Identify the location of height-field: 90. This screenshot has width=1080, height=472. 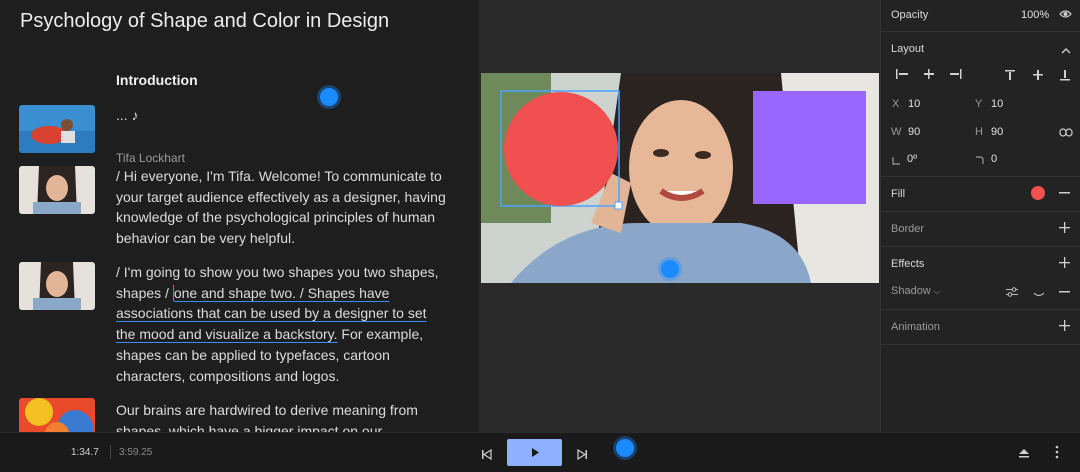
(997, 132).